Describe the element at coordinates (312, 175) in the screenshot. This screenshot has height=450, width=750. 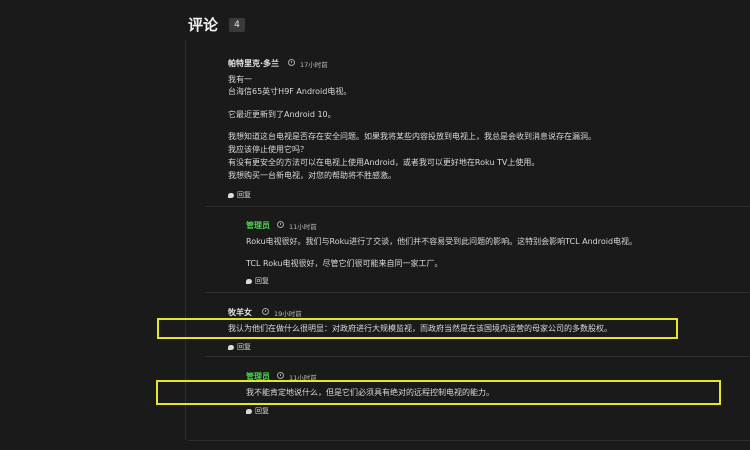
I see `comment-text-line: 我想购买一台新电视，对您的帮助将不胜感激。` at that location.